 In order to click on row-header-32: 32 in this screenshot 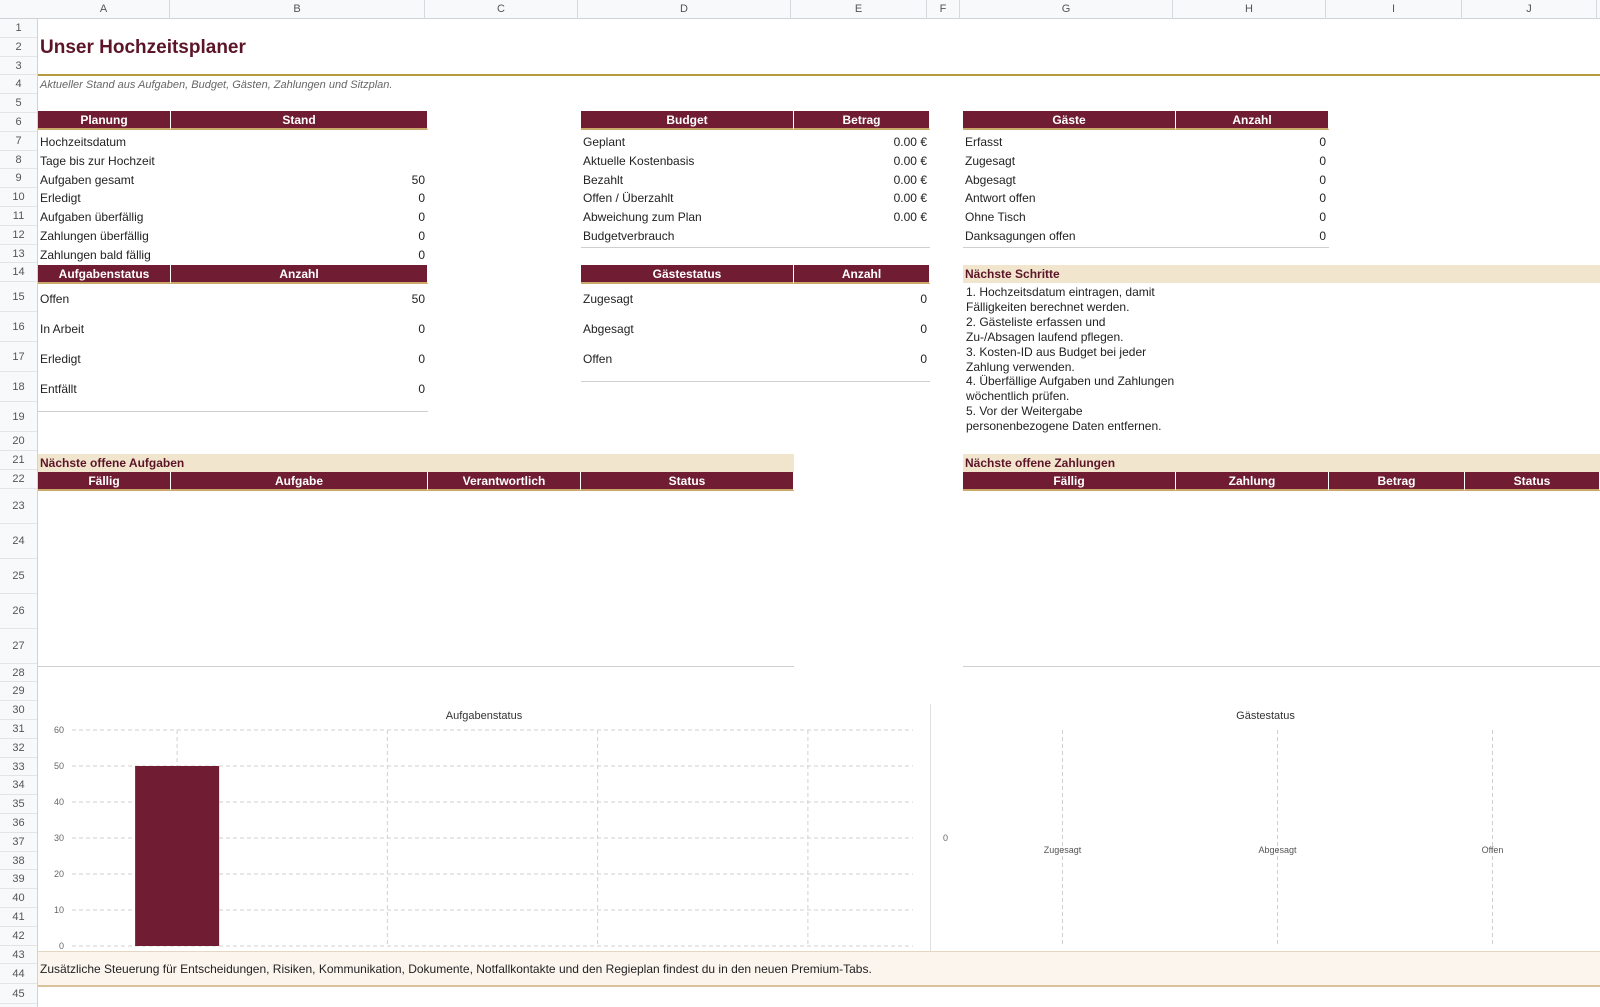, I will do `click(18, 748)`.